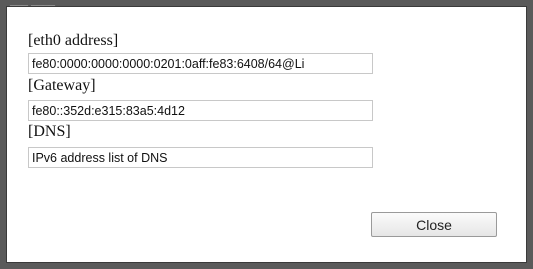 The height and width of the screenshot is (269, 533). I want to click on eth0-address-label: [eth0 address], so click(73, 40).